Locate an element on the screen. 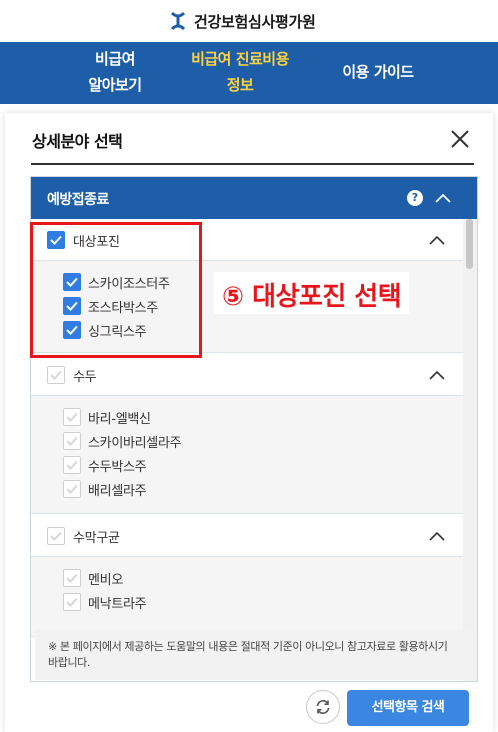  nav-item-label: 정보 is located at coordinates (240, 85).